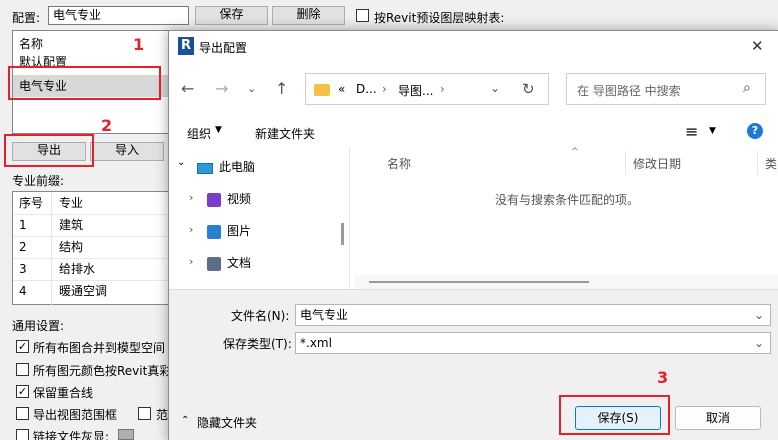 Image resolution: width=778 pixels, height=440 pixels. What do you see at coordinates (691, 131) in the screenshot?
I see `view-options-icon: ≡` at bounding box center [691, 131].